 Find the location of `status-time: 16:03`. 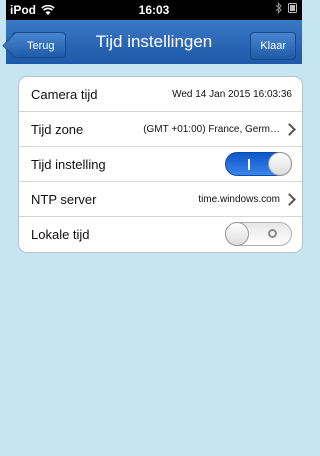

status-time: 16:03 is located at coordinates (154, 10).